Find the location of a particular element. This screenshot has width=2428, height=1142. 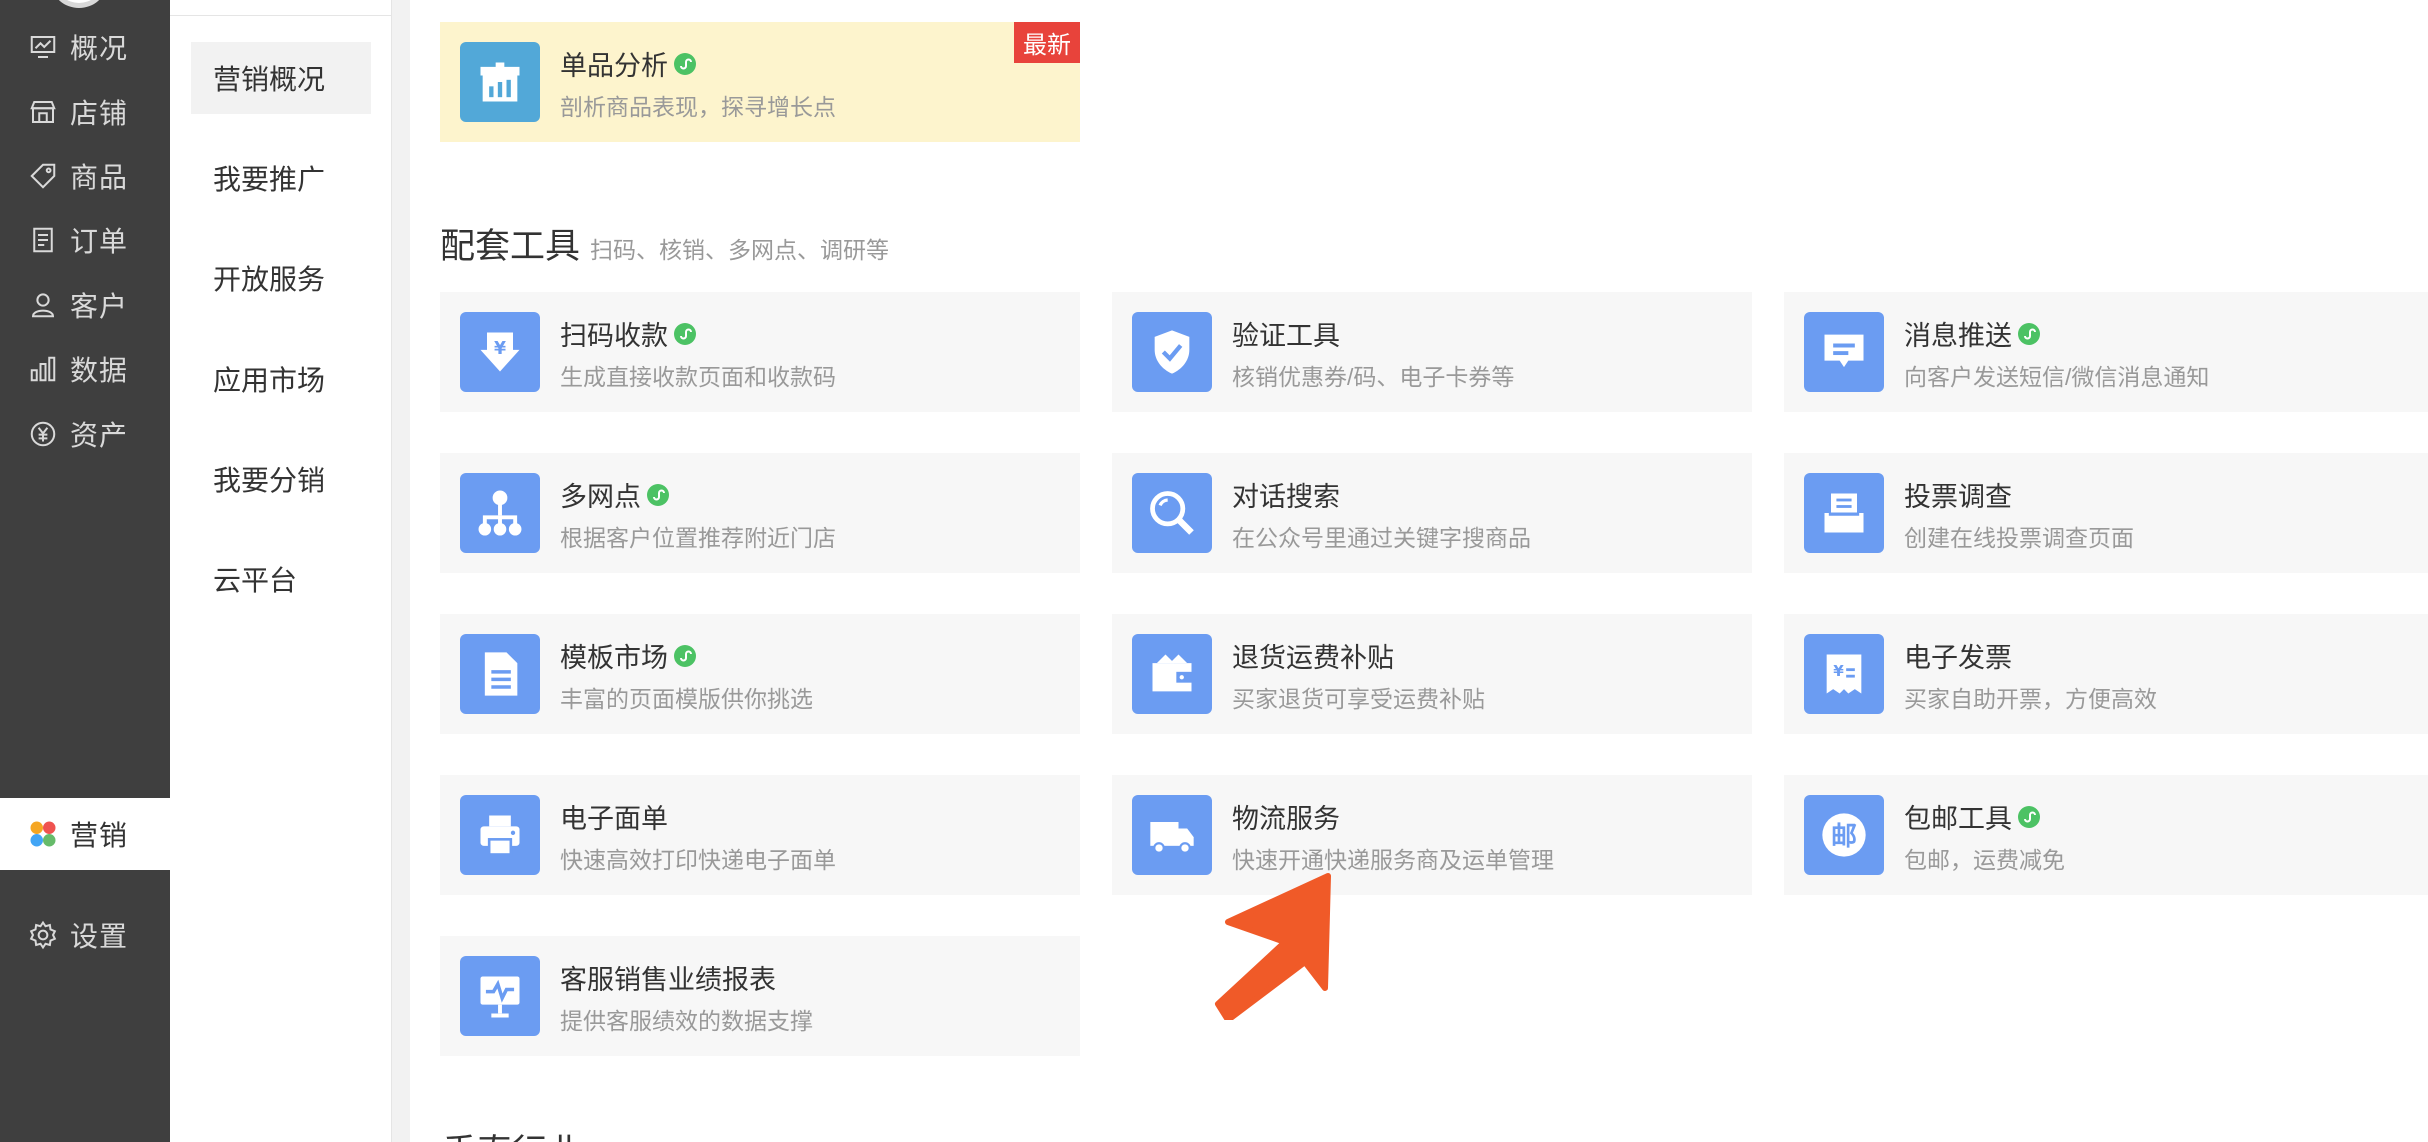

tool-card-logistics: 物流服务 快速开通快递服务商及运单管理 is located at coordinates (1432, 835).